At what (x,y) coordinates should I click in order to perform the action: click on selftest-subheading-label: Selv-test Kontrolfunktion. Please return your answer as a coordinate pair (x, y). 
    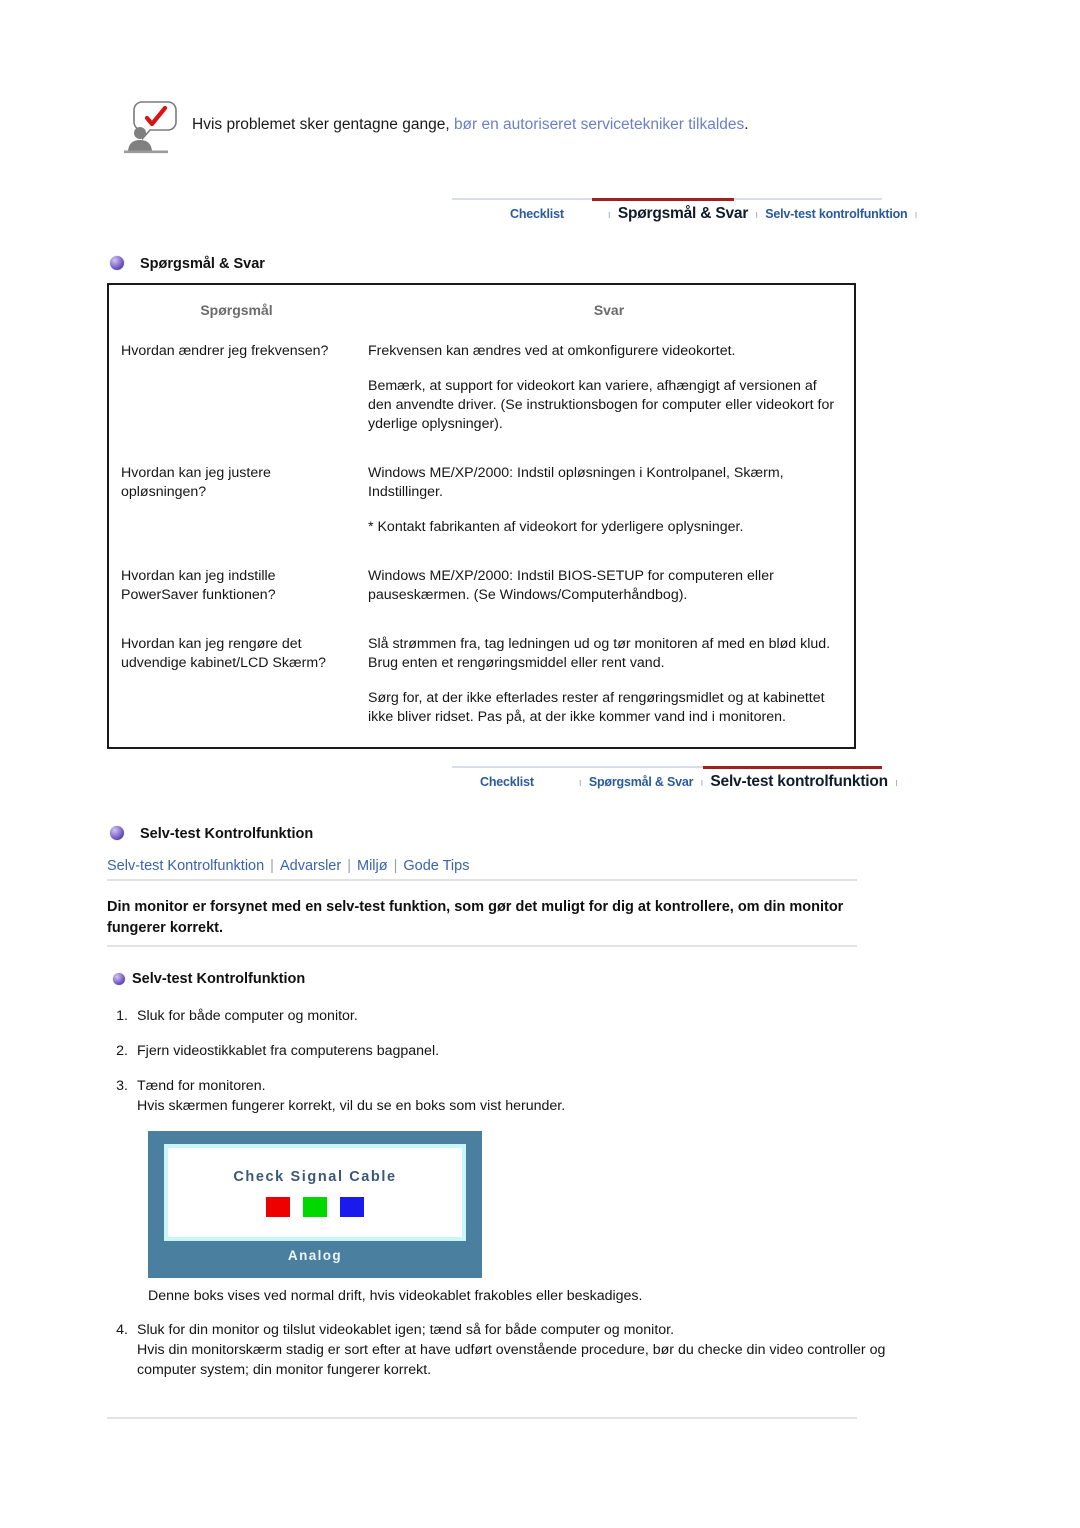
    Looking at the image, I should click on (219, 979).